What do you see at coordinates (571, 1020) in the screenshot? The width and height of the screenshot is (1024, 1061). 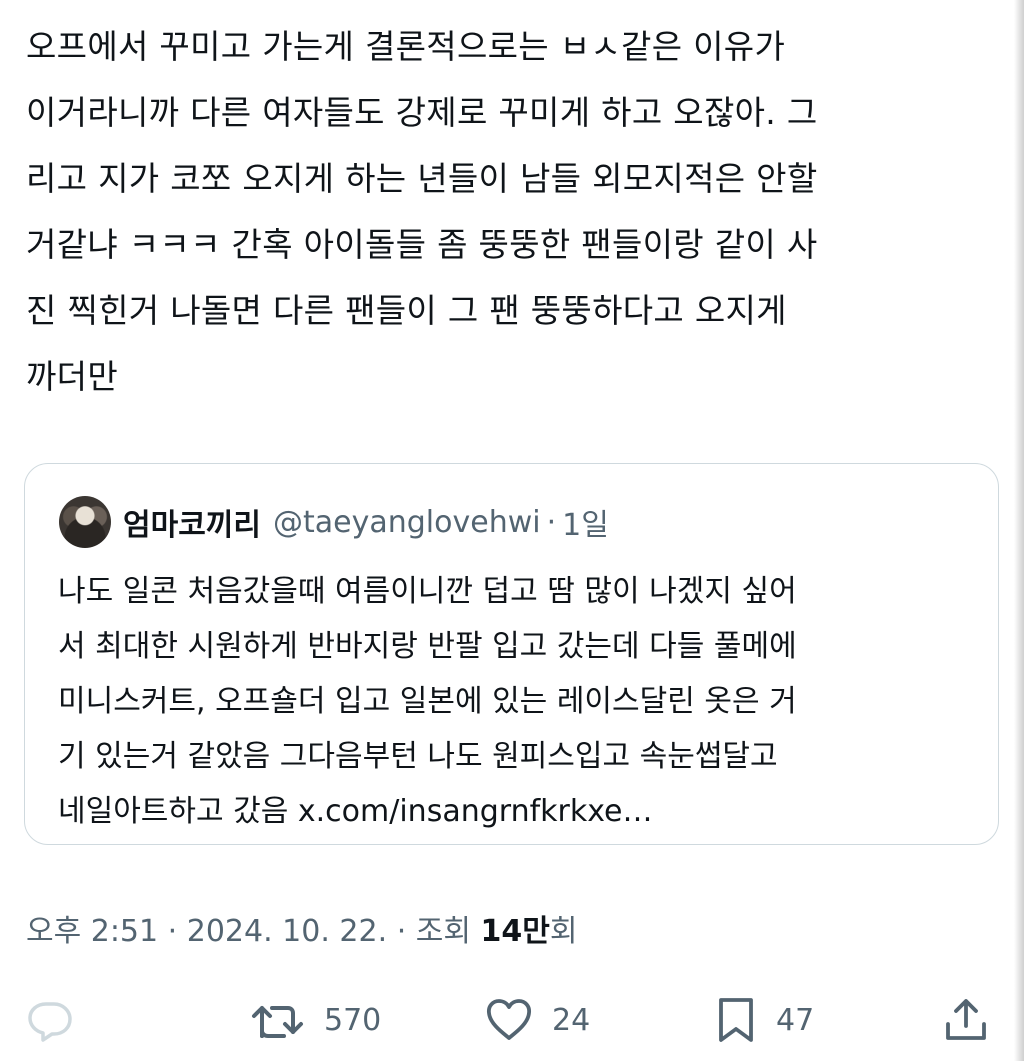 I see `like-count: 24` at bounding box center [571, 1020].